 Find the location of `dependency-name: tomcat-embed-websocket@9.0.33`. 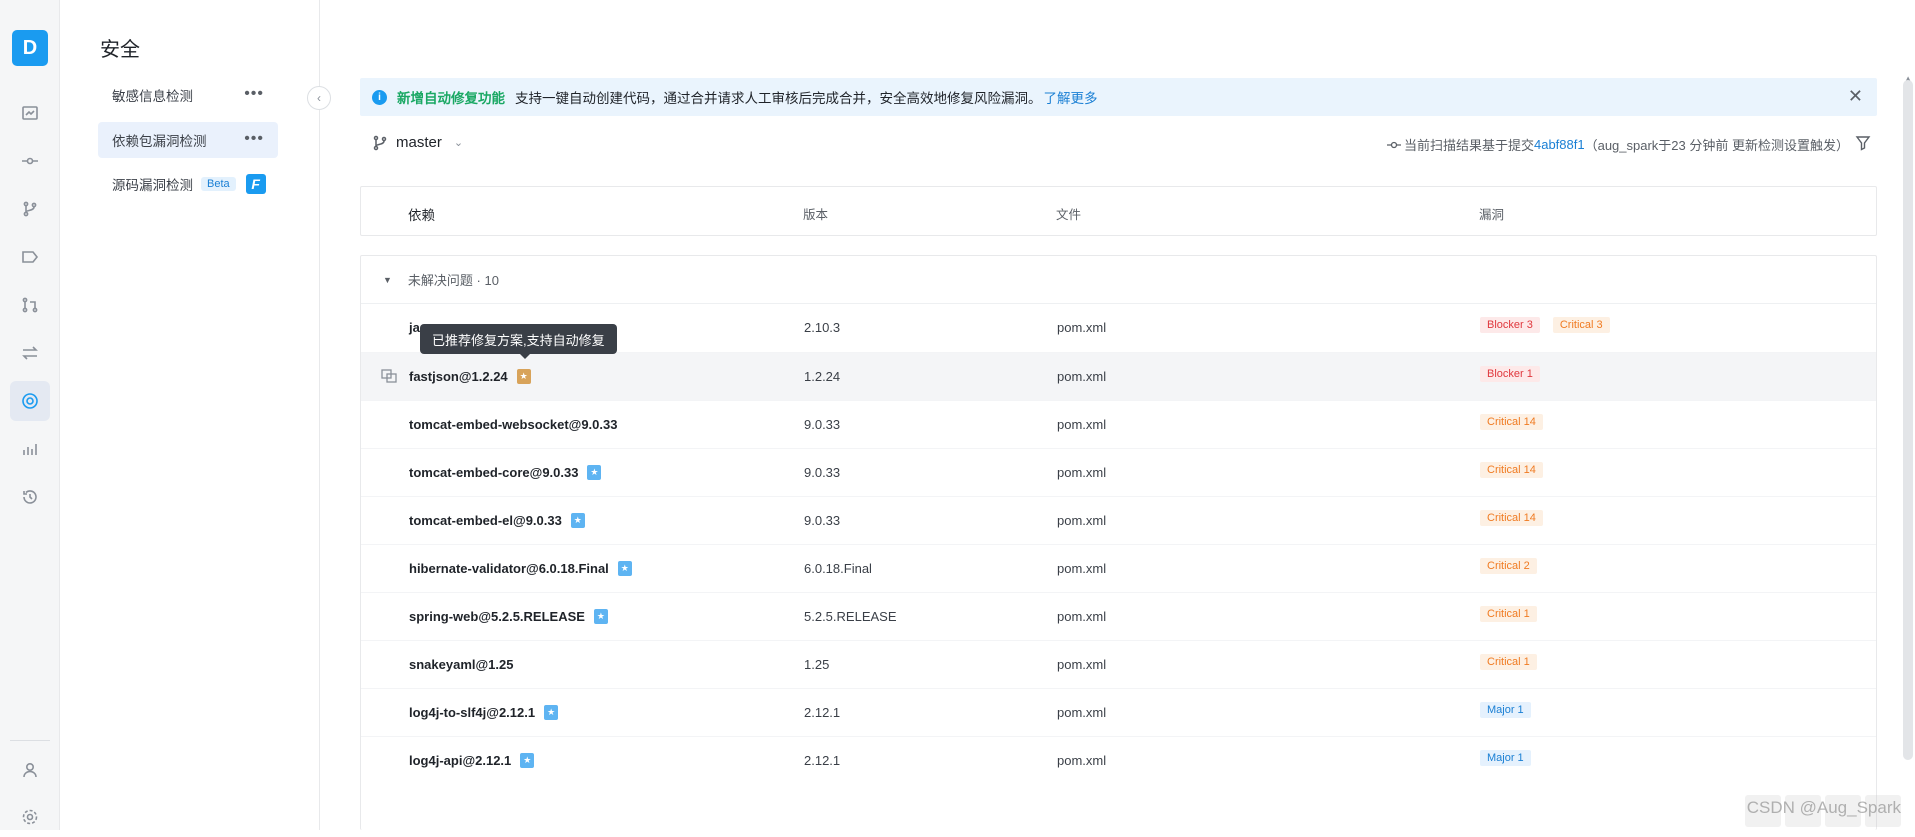

dependency-name: tomcat-embed-websocket@9.0.33 is located at coordinates (513, 424).